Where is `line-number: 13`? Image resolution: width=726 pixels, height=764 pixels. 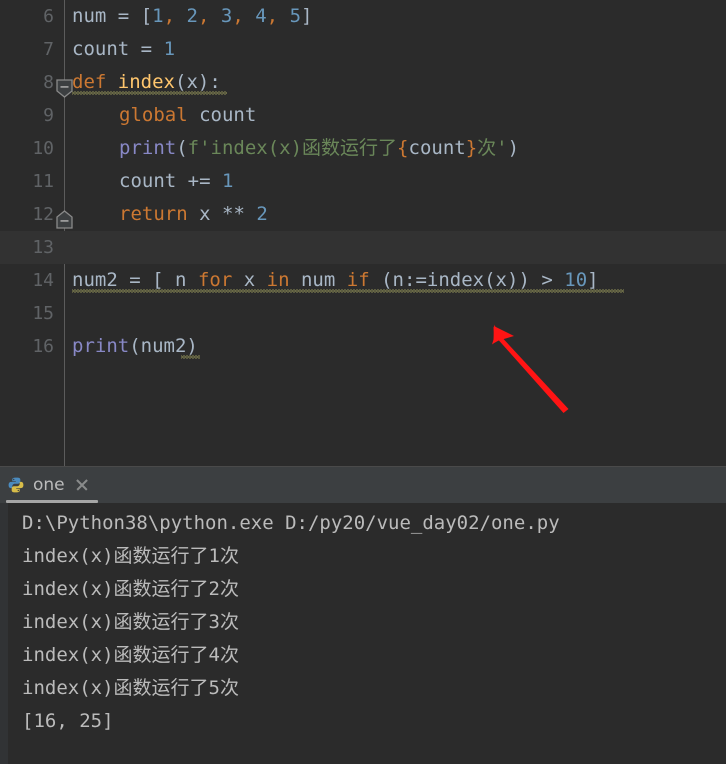 line-number: 13 is located at coordinates (43, 247).